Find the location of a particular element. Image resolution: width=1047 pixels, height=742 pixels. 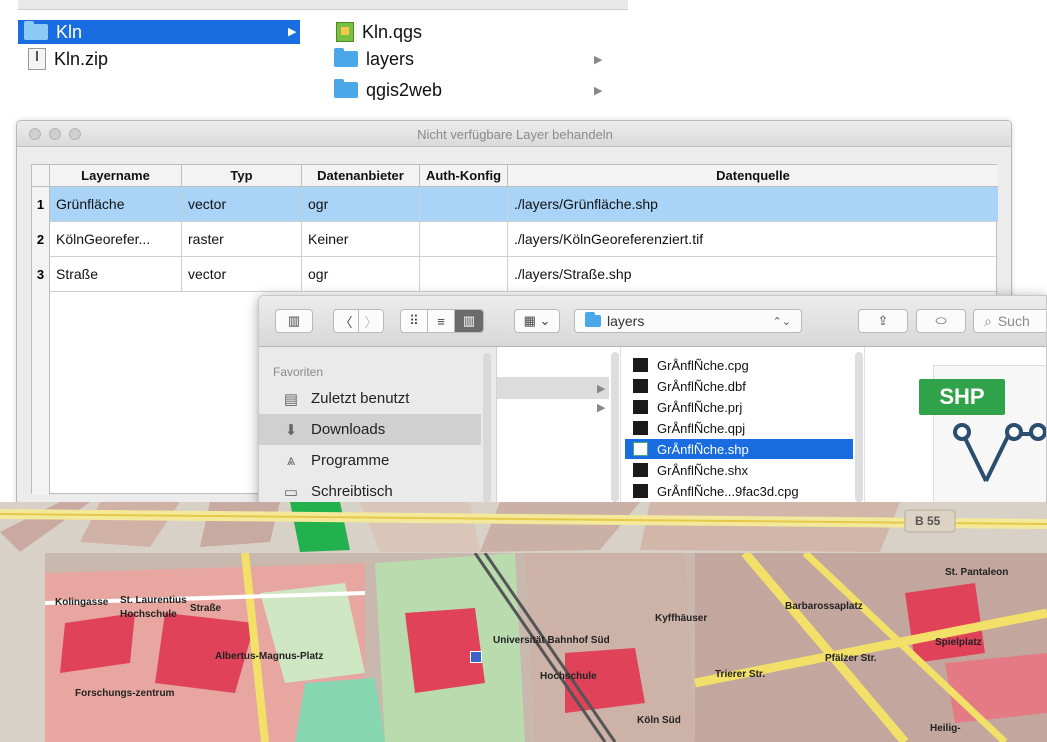

row-number: 2 is located at coordinates (41, 239).